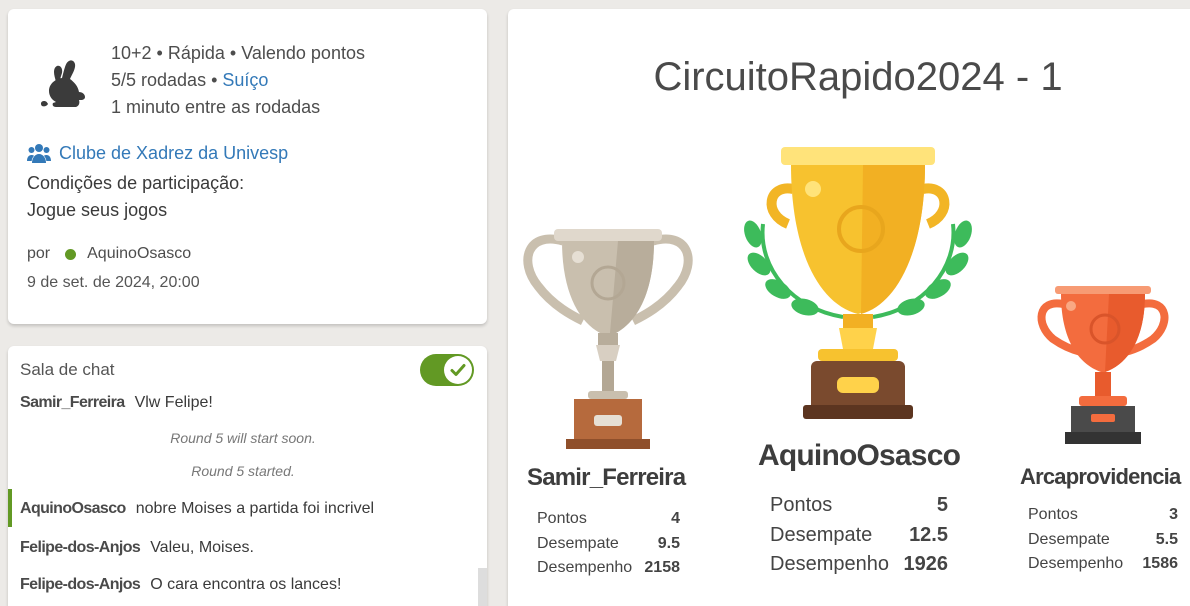 Image resolution: width=1190 pixels, height=606 pixels. I want to click on system-link: Suíço, so click(245, 80).